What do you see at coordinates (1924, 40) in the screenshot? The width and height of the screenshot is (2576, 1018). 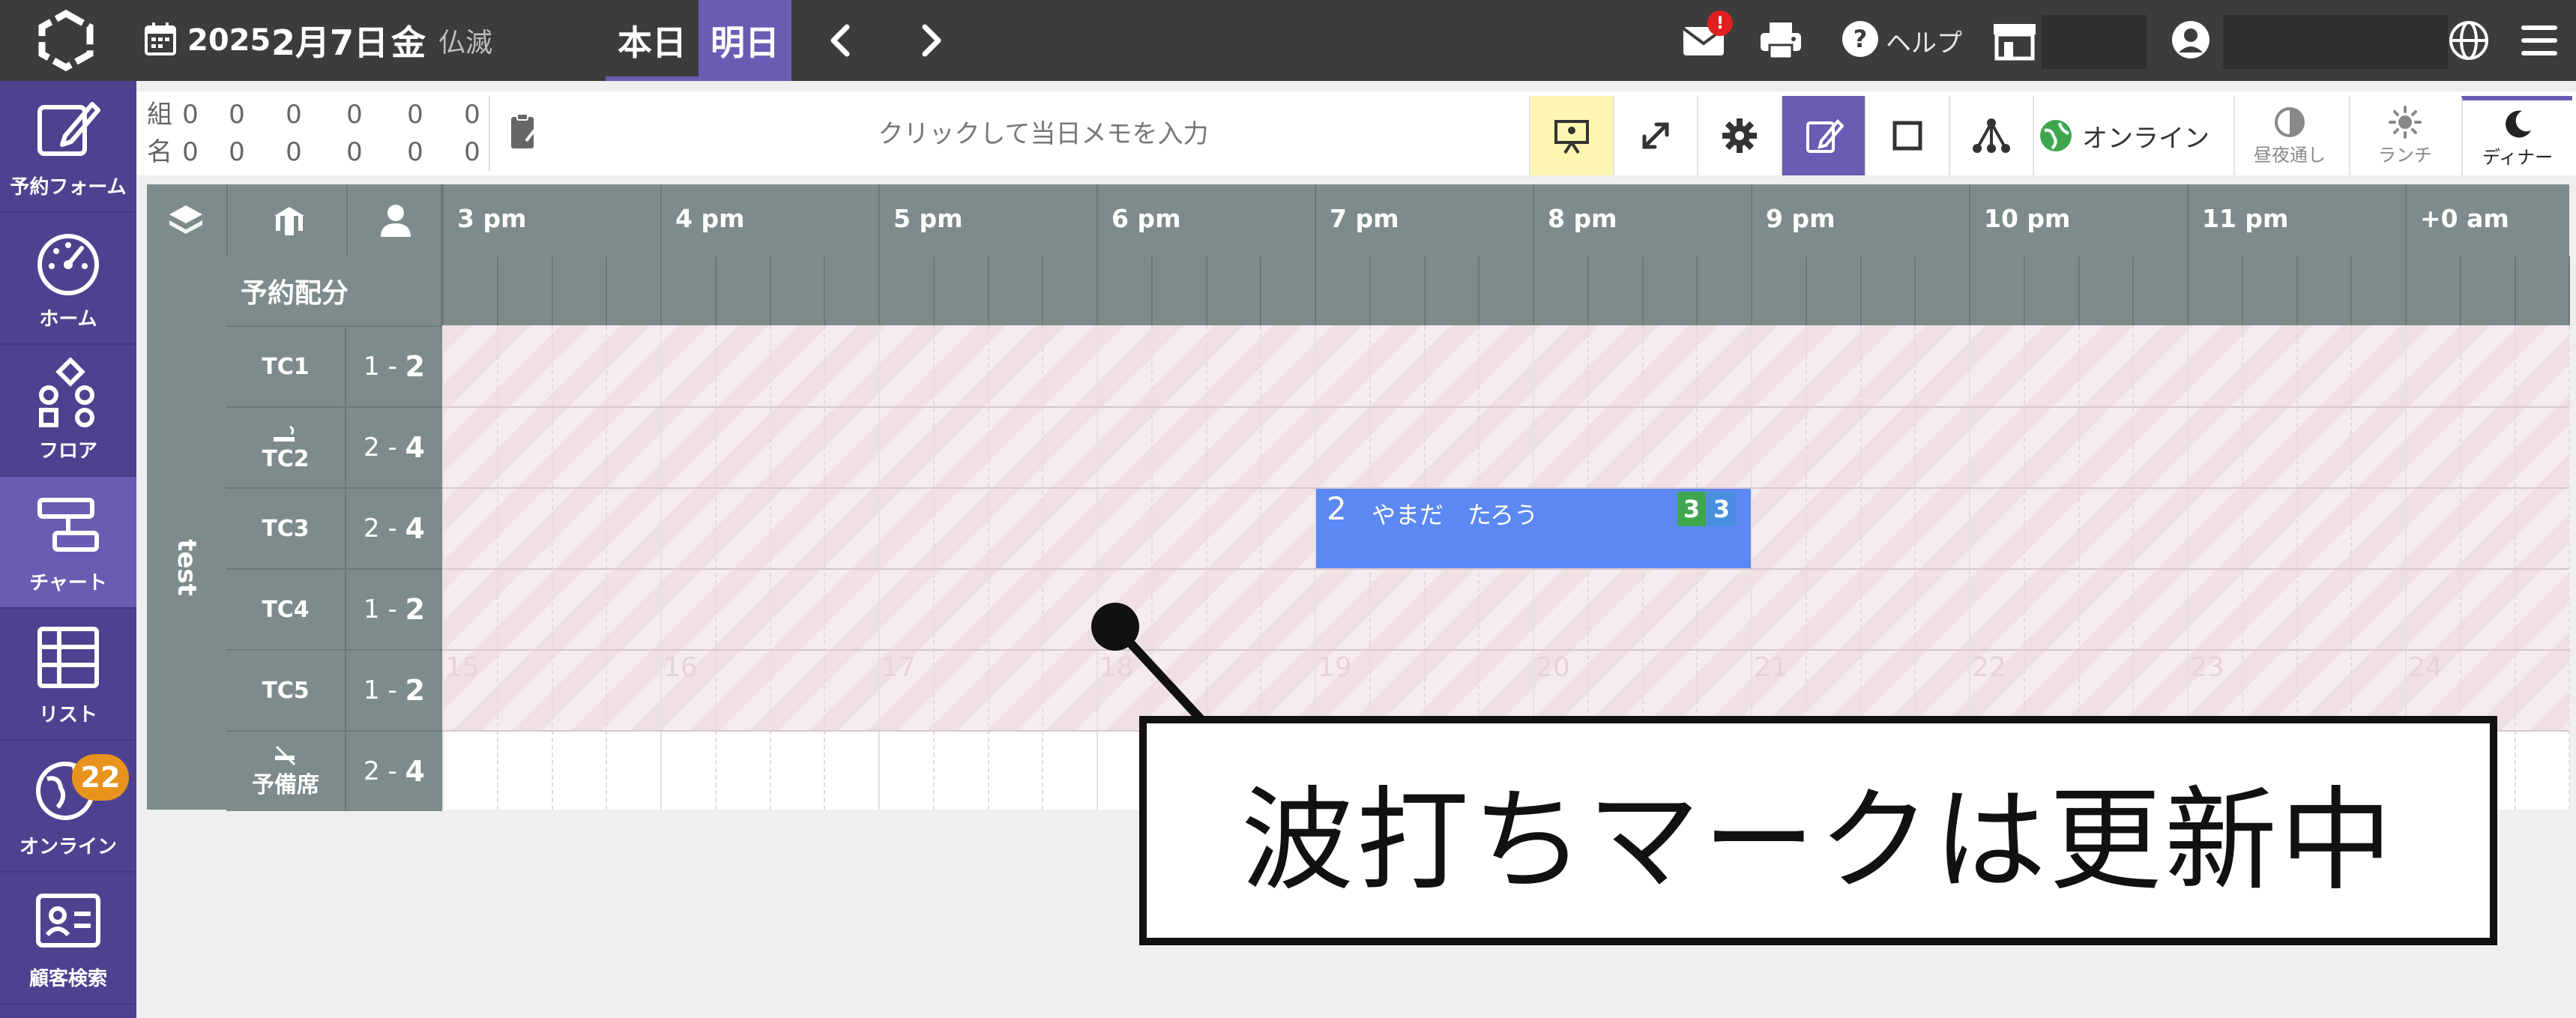 I see `help-label: ヘルプ` at bounding box center [1924, 40].